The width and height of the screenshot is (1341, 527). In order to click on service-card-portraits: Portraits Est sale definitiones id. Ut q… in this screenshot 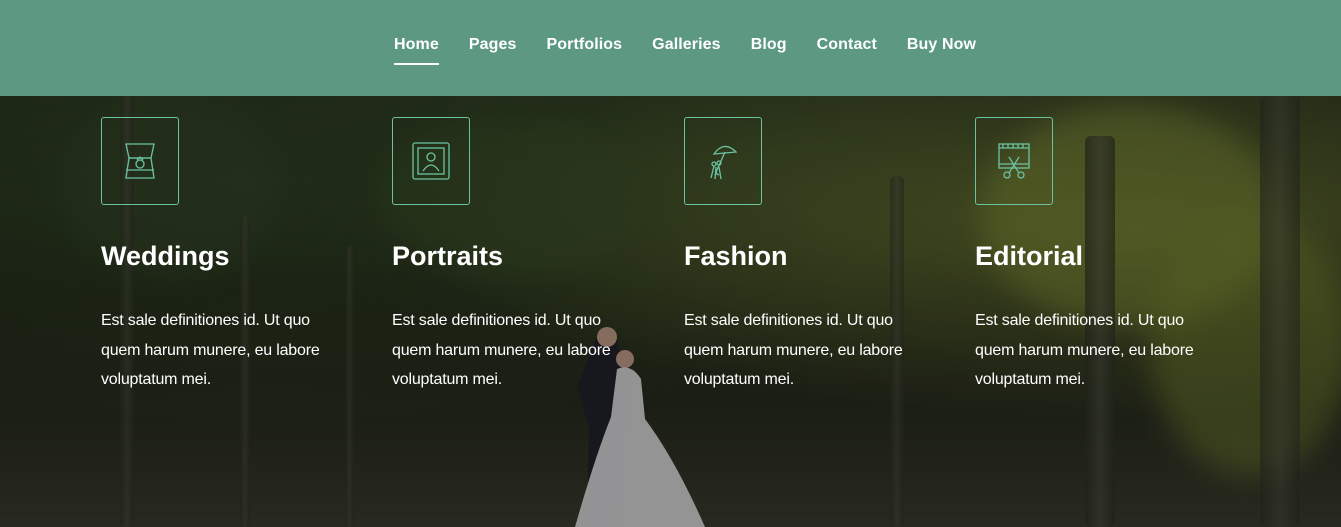, I will do `click(512, 256)`.